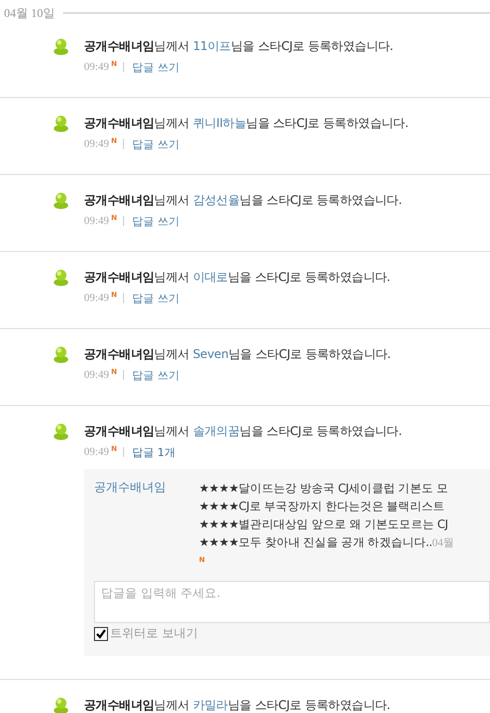 The image size is (490, 713). Describe the element at coordinates (322, 506) in the screenshot. I see `reply-text: ★★★★CJ로 부국장까지 한다는것은 블랙리스트` at that location.